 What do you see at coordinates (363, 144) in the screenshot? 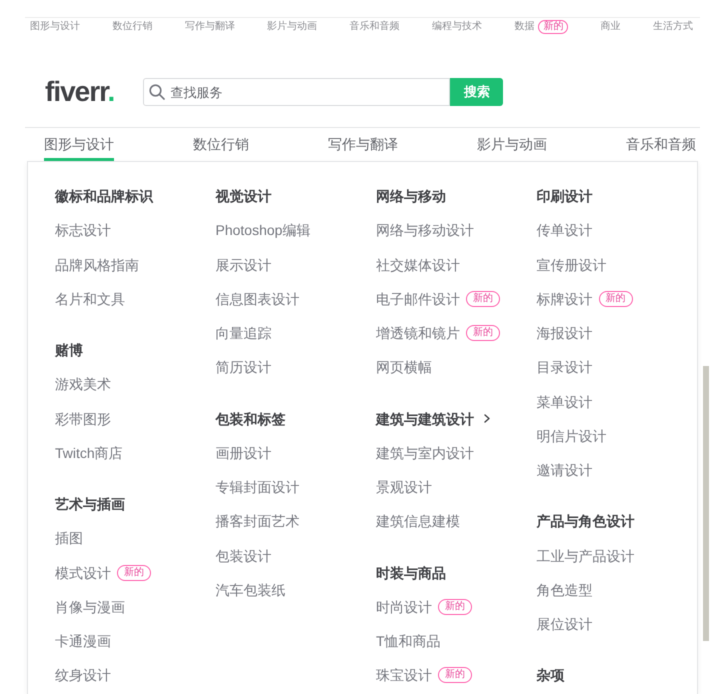
I see `category-tab: 写作与翻译` at bounding box center [363, 144].